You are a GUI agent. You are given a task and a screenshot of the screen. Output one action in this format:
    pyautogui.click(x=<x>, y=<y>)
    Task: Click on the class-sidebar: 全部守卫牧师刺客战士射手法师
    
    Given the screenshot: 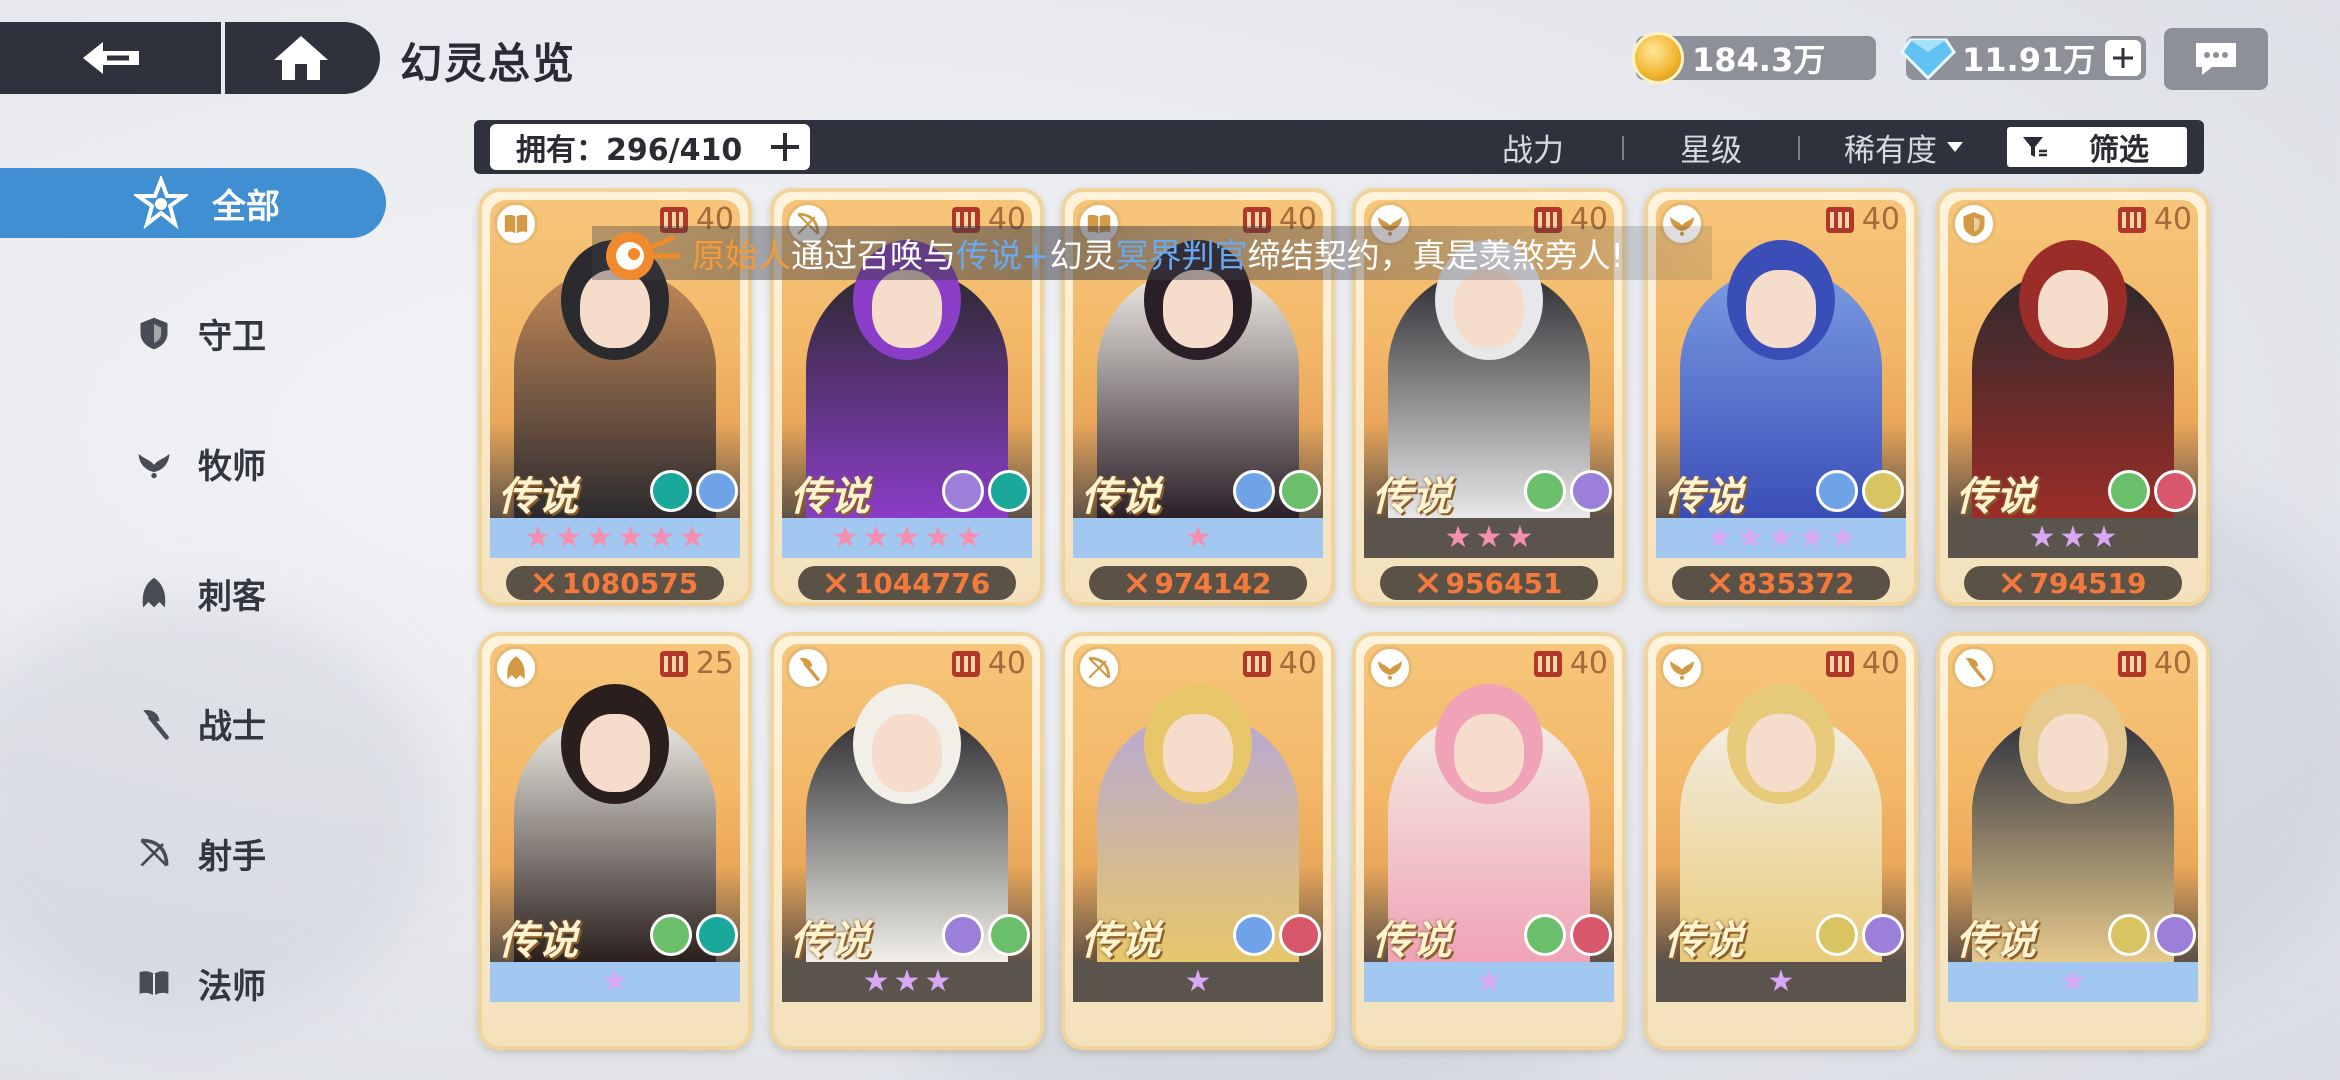 What is the action you would take?
    pyautogui.click(x=195, y=623)
    